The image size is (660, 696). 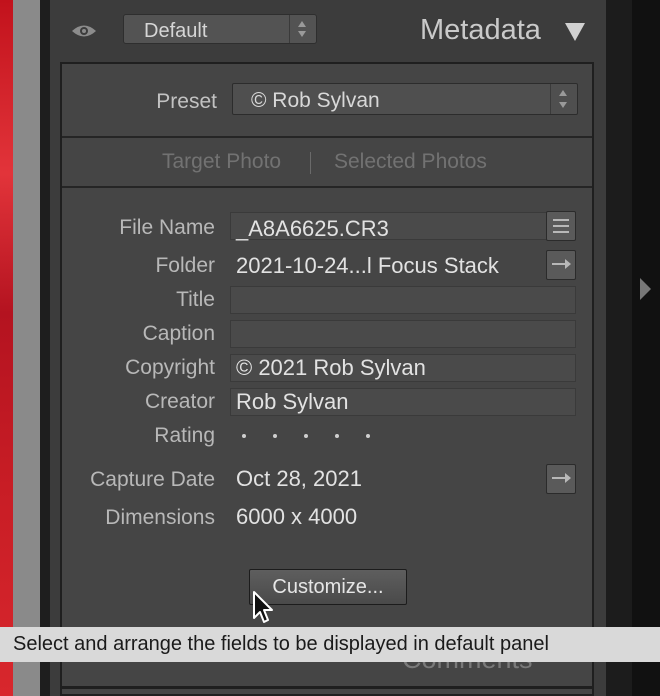 I want to click on preset-section: Preset © Rob Sylvan, so click(x=327, y=101).